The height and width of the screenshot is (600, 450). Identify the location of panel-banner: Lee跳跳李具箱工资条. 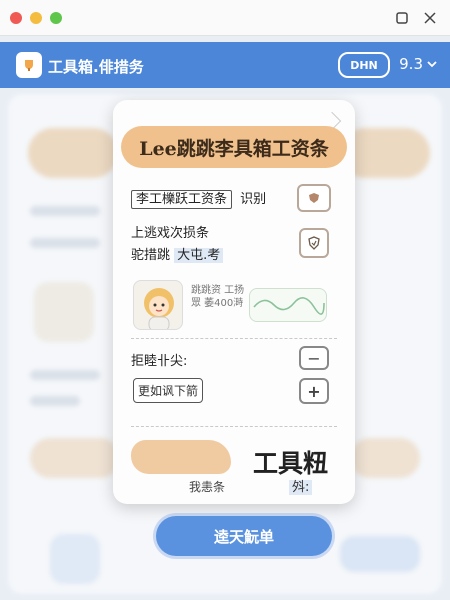
(234, 147).